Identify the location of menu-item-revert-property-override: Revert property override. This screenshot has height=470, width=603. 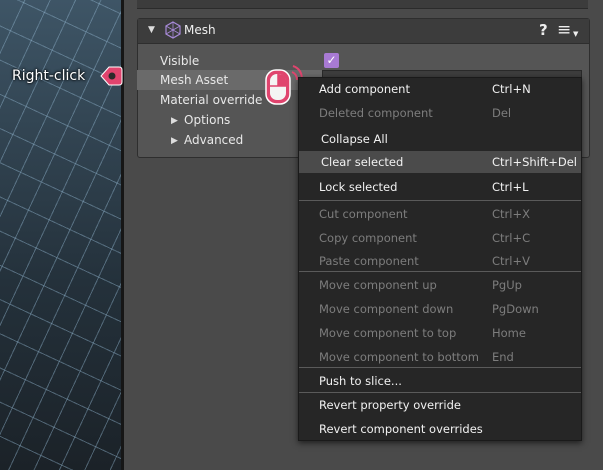
(440, 405).